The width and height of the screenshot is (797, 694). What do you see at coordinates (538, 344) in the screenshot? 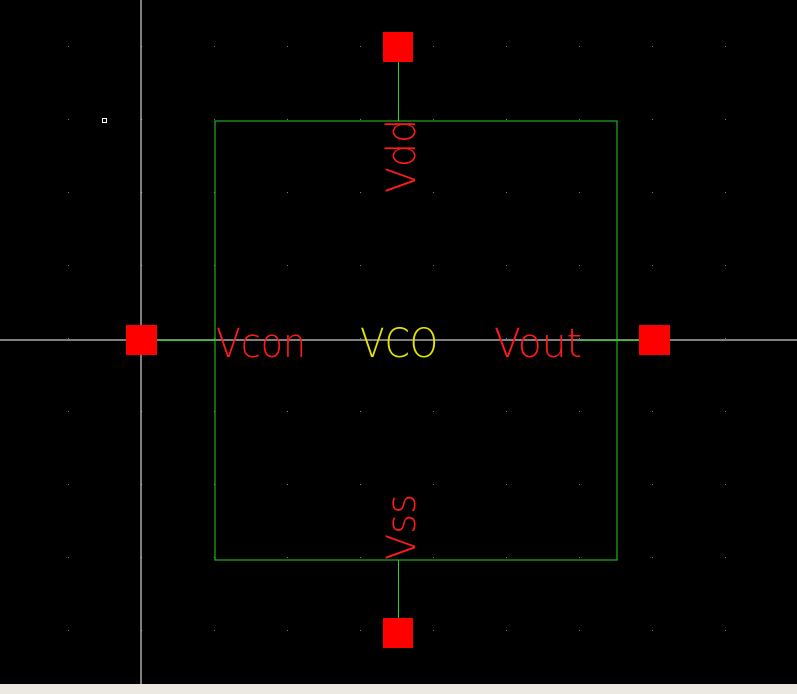
I see `pin-label-vout: Vout` at bounding box center [538, 344].